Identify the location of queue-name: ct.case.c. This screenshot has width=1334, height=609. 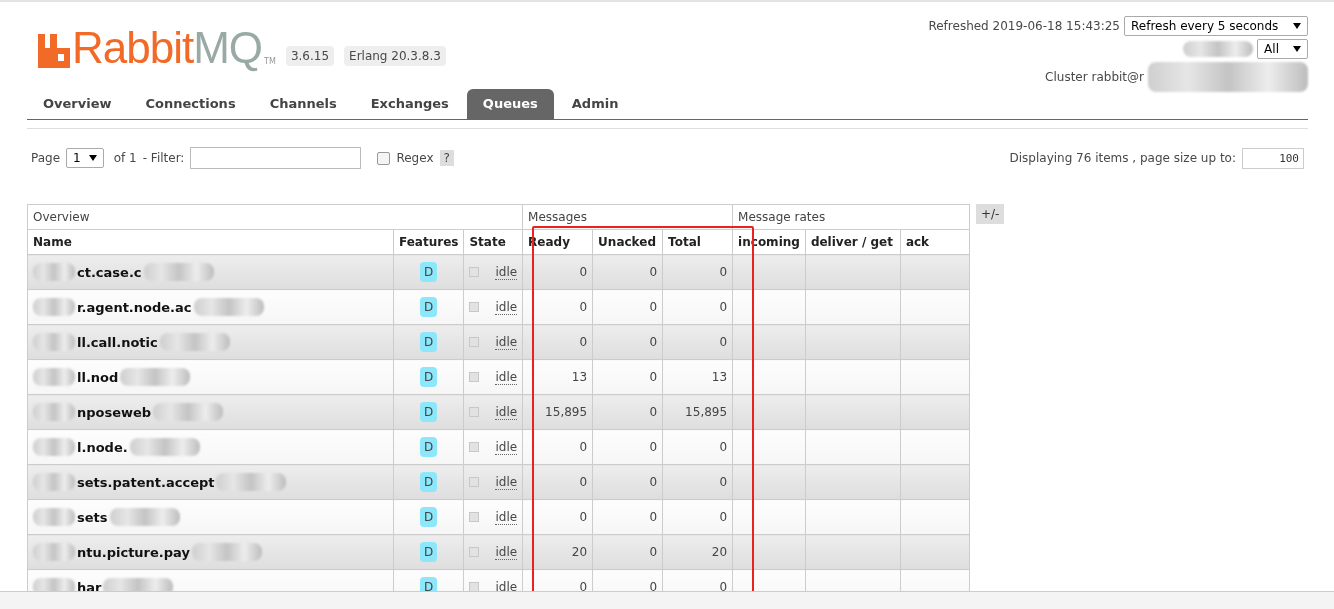
(109, 272).